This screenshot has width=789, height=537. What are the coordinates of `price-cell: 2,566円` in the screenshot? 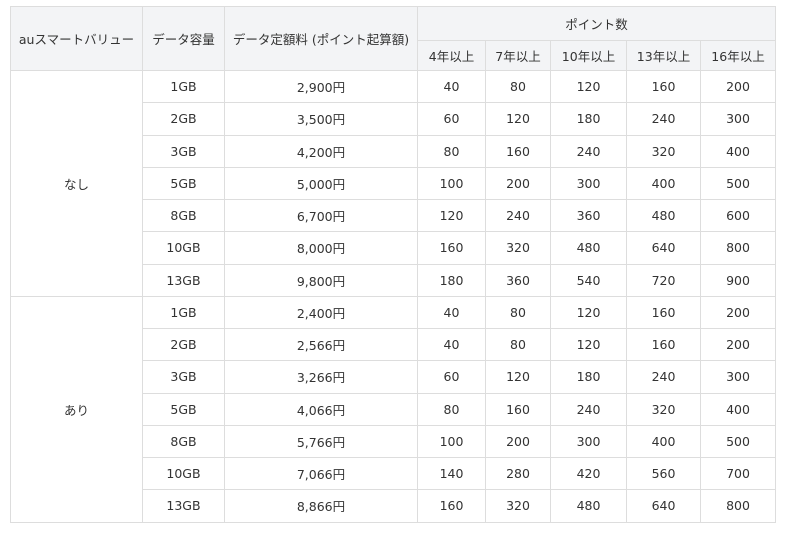 It's located at (321, 344).